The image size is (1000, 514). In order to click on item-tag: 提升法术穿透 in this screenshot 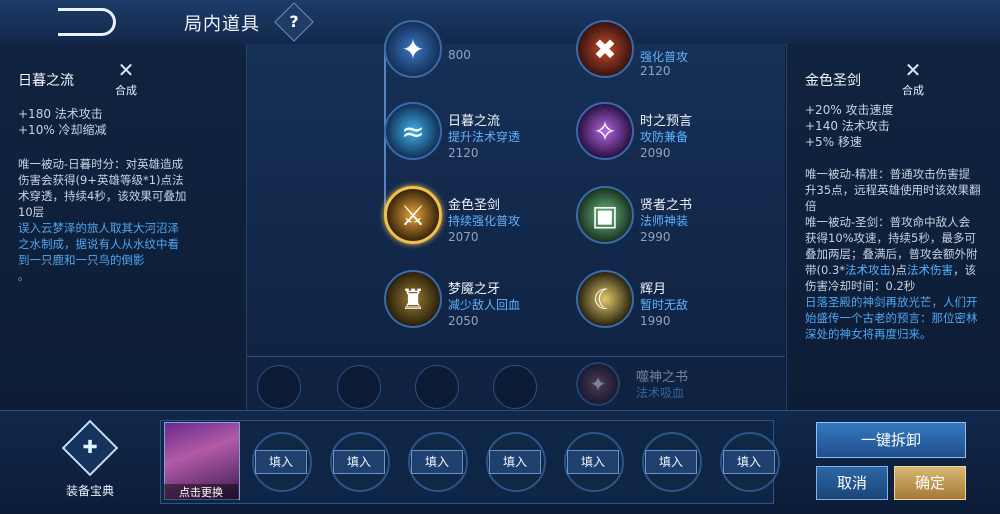, I will do `click(484, 137)`.